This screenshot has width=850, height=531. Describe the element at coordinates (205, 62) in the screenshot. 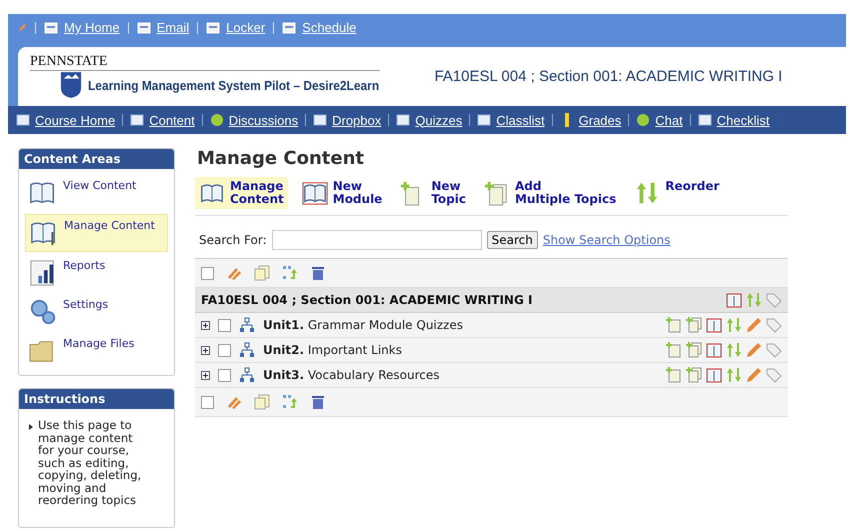

I see `org-logo-text: PENNSTATE` at that location.